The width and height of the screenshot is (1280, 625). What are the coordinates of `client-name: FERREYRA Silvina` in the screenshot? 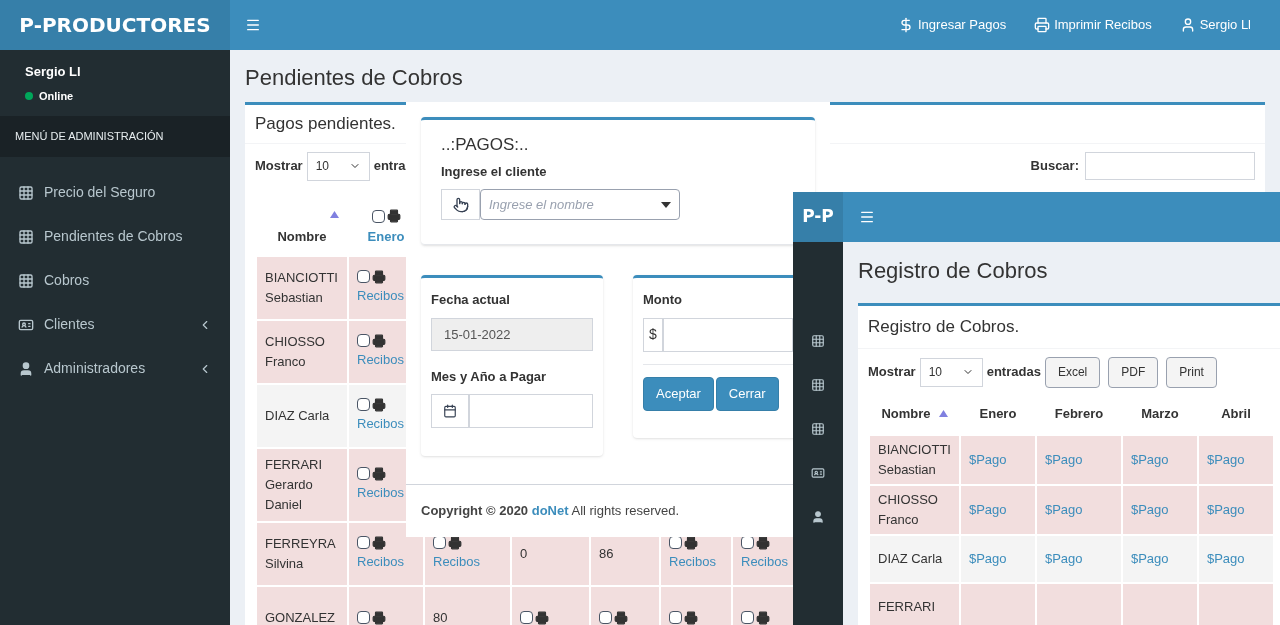 It's located at (300, 553).